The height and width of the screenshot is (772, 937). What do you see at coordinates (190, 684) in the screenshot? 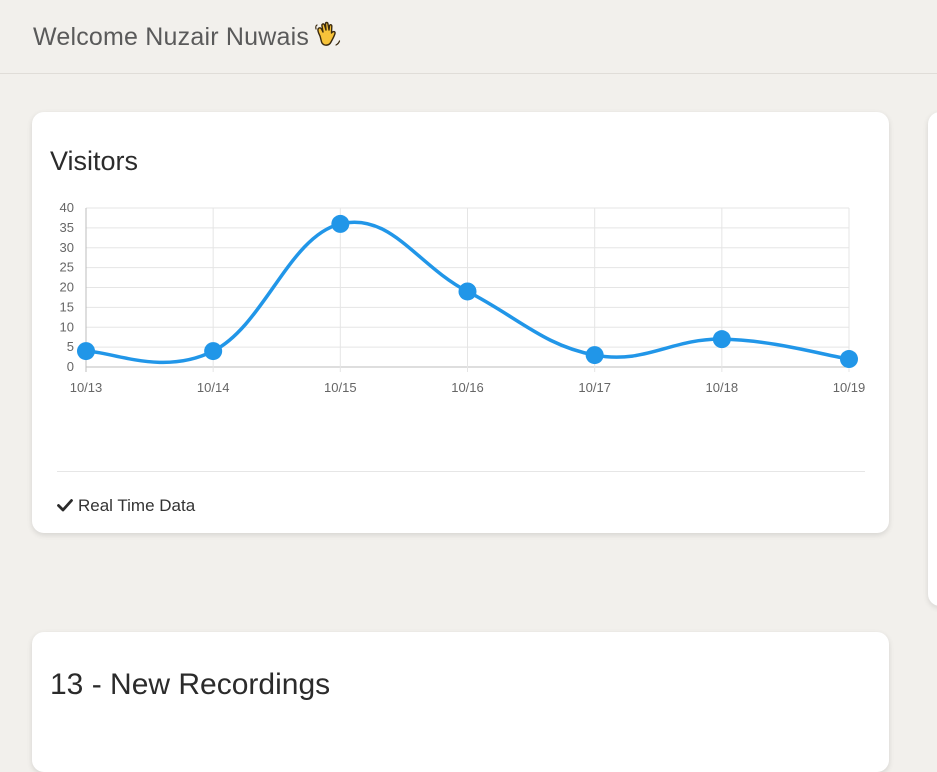
I see `recordings-title: 13 - New Recordings` at bounding box center [190, 684].